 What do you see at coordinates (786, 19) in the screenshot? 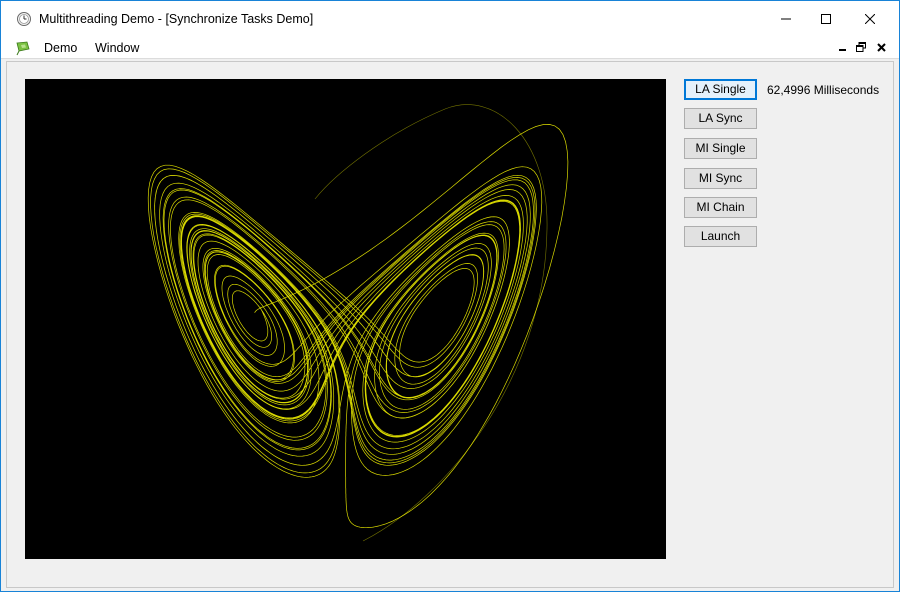
I see `minimize-icon` at bounding box center [786, 19].